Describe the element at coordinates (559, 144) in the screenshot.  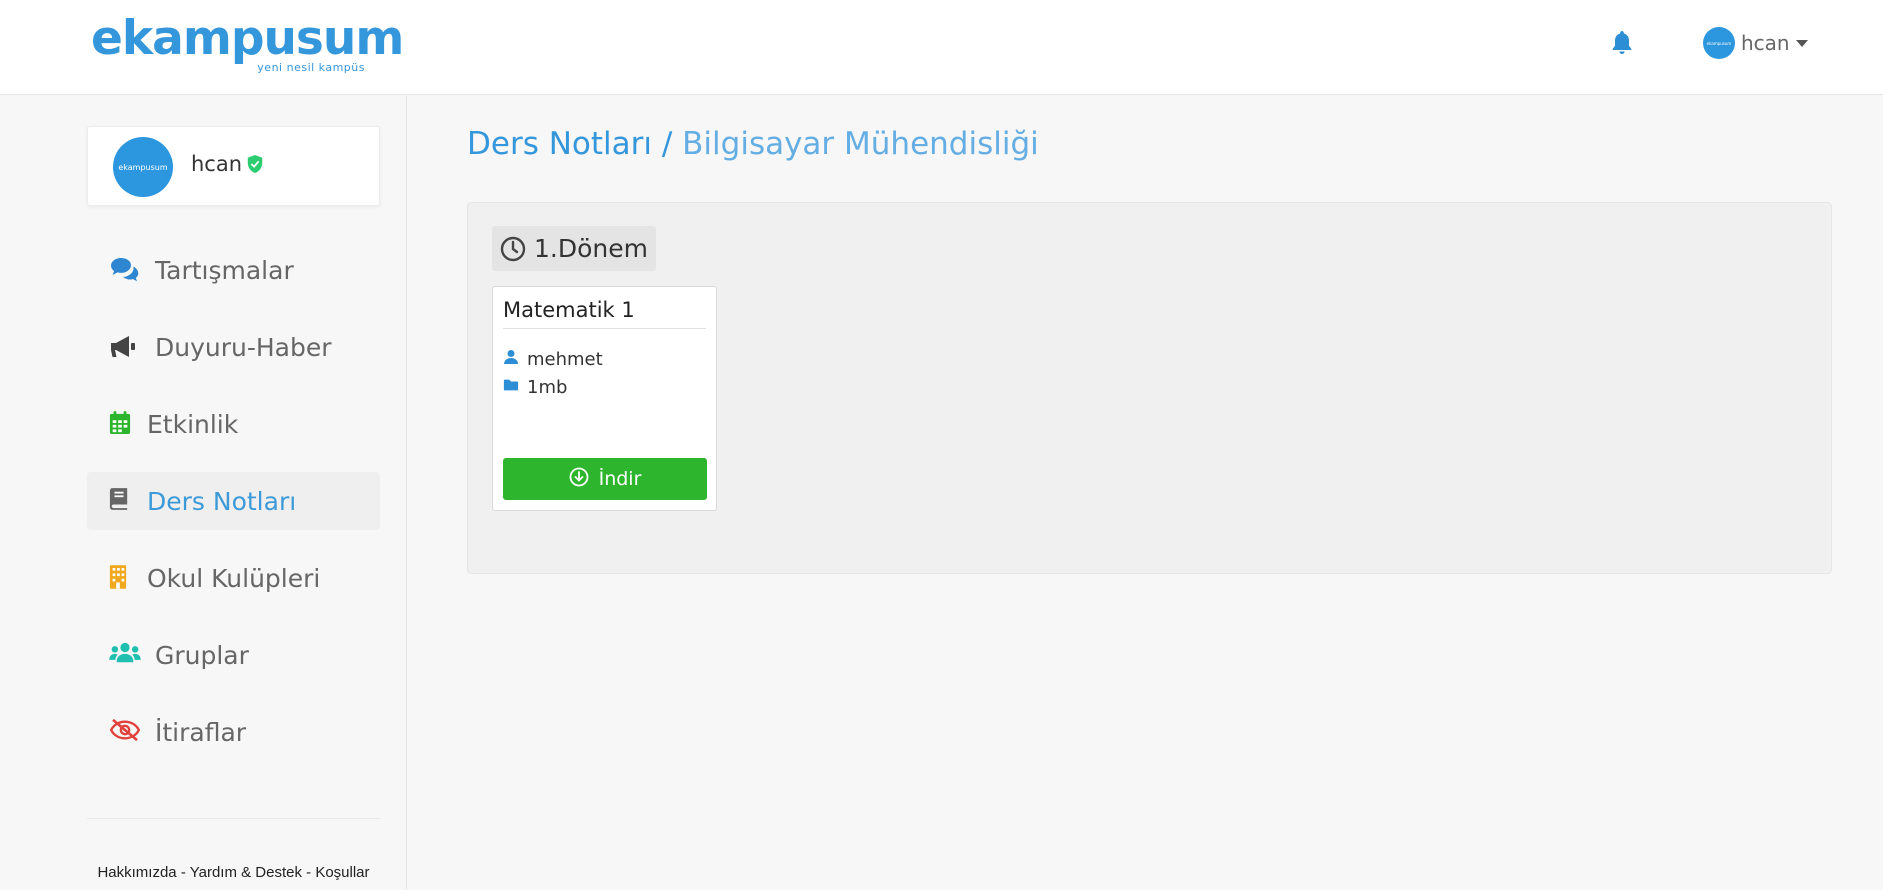
I see `breadcrumb-root-link: Ders Notları` at that location.